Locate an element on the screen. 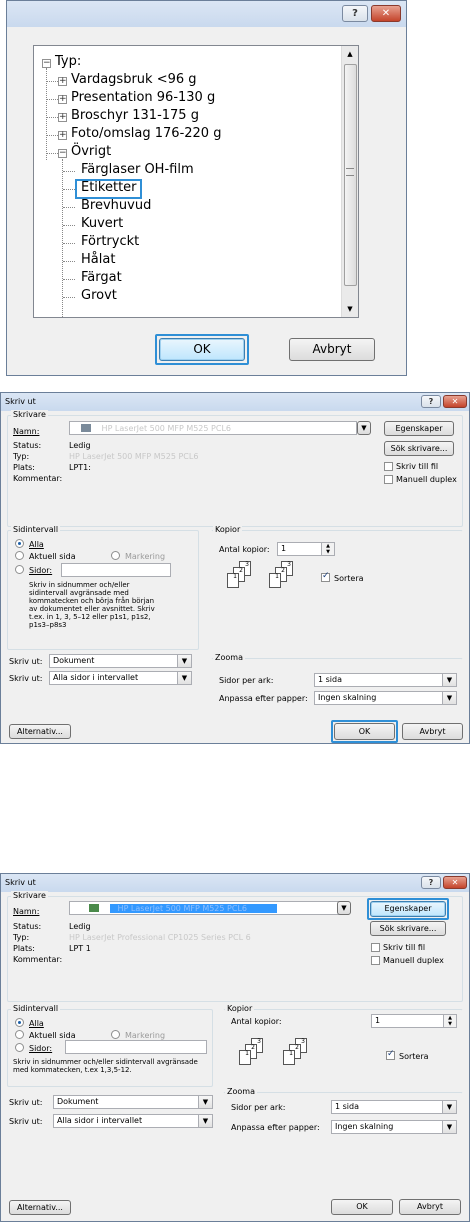  scroll-up-icon: ▲ is located at coordinates (350, 54).